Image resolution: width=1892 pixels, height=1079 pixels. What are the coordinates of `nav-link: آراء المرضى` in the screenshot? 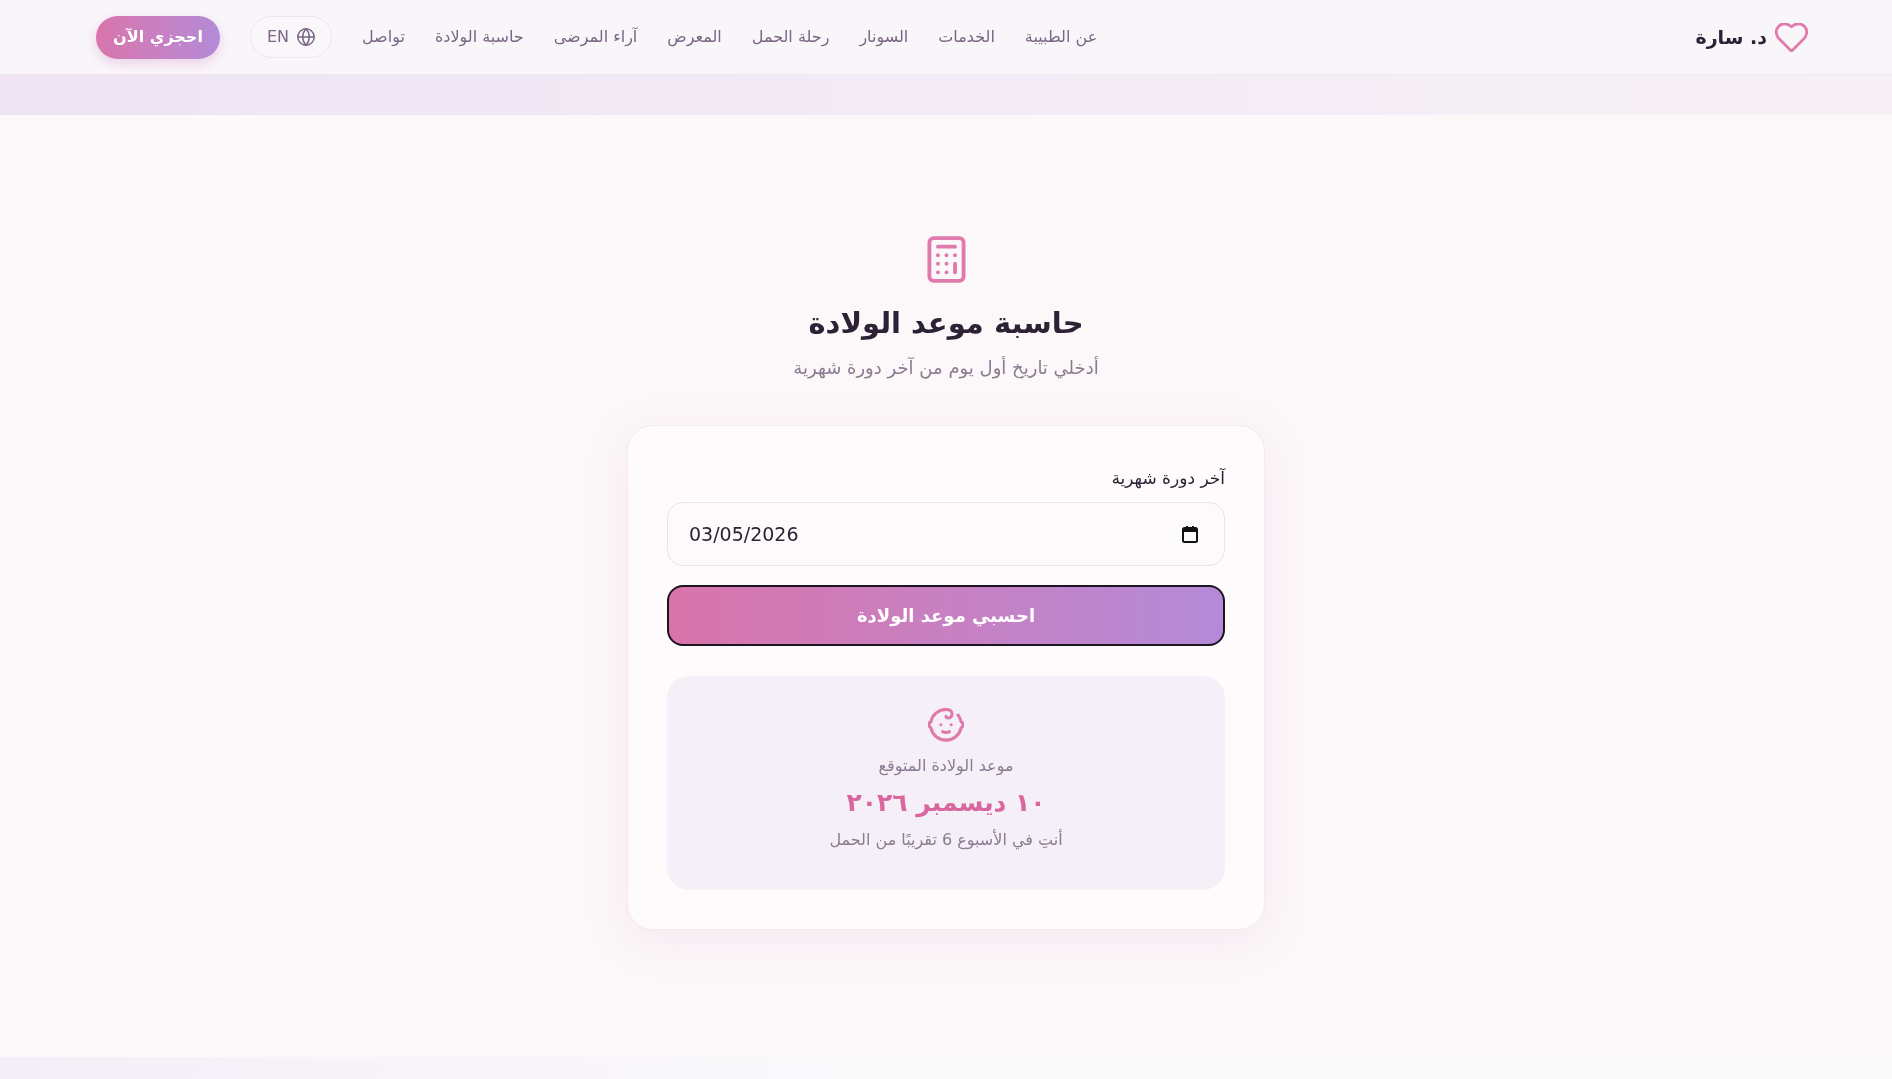 It's located at (595, 37).